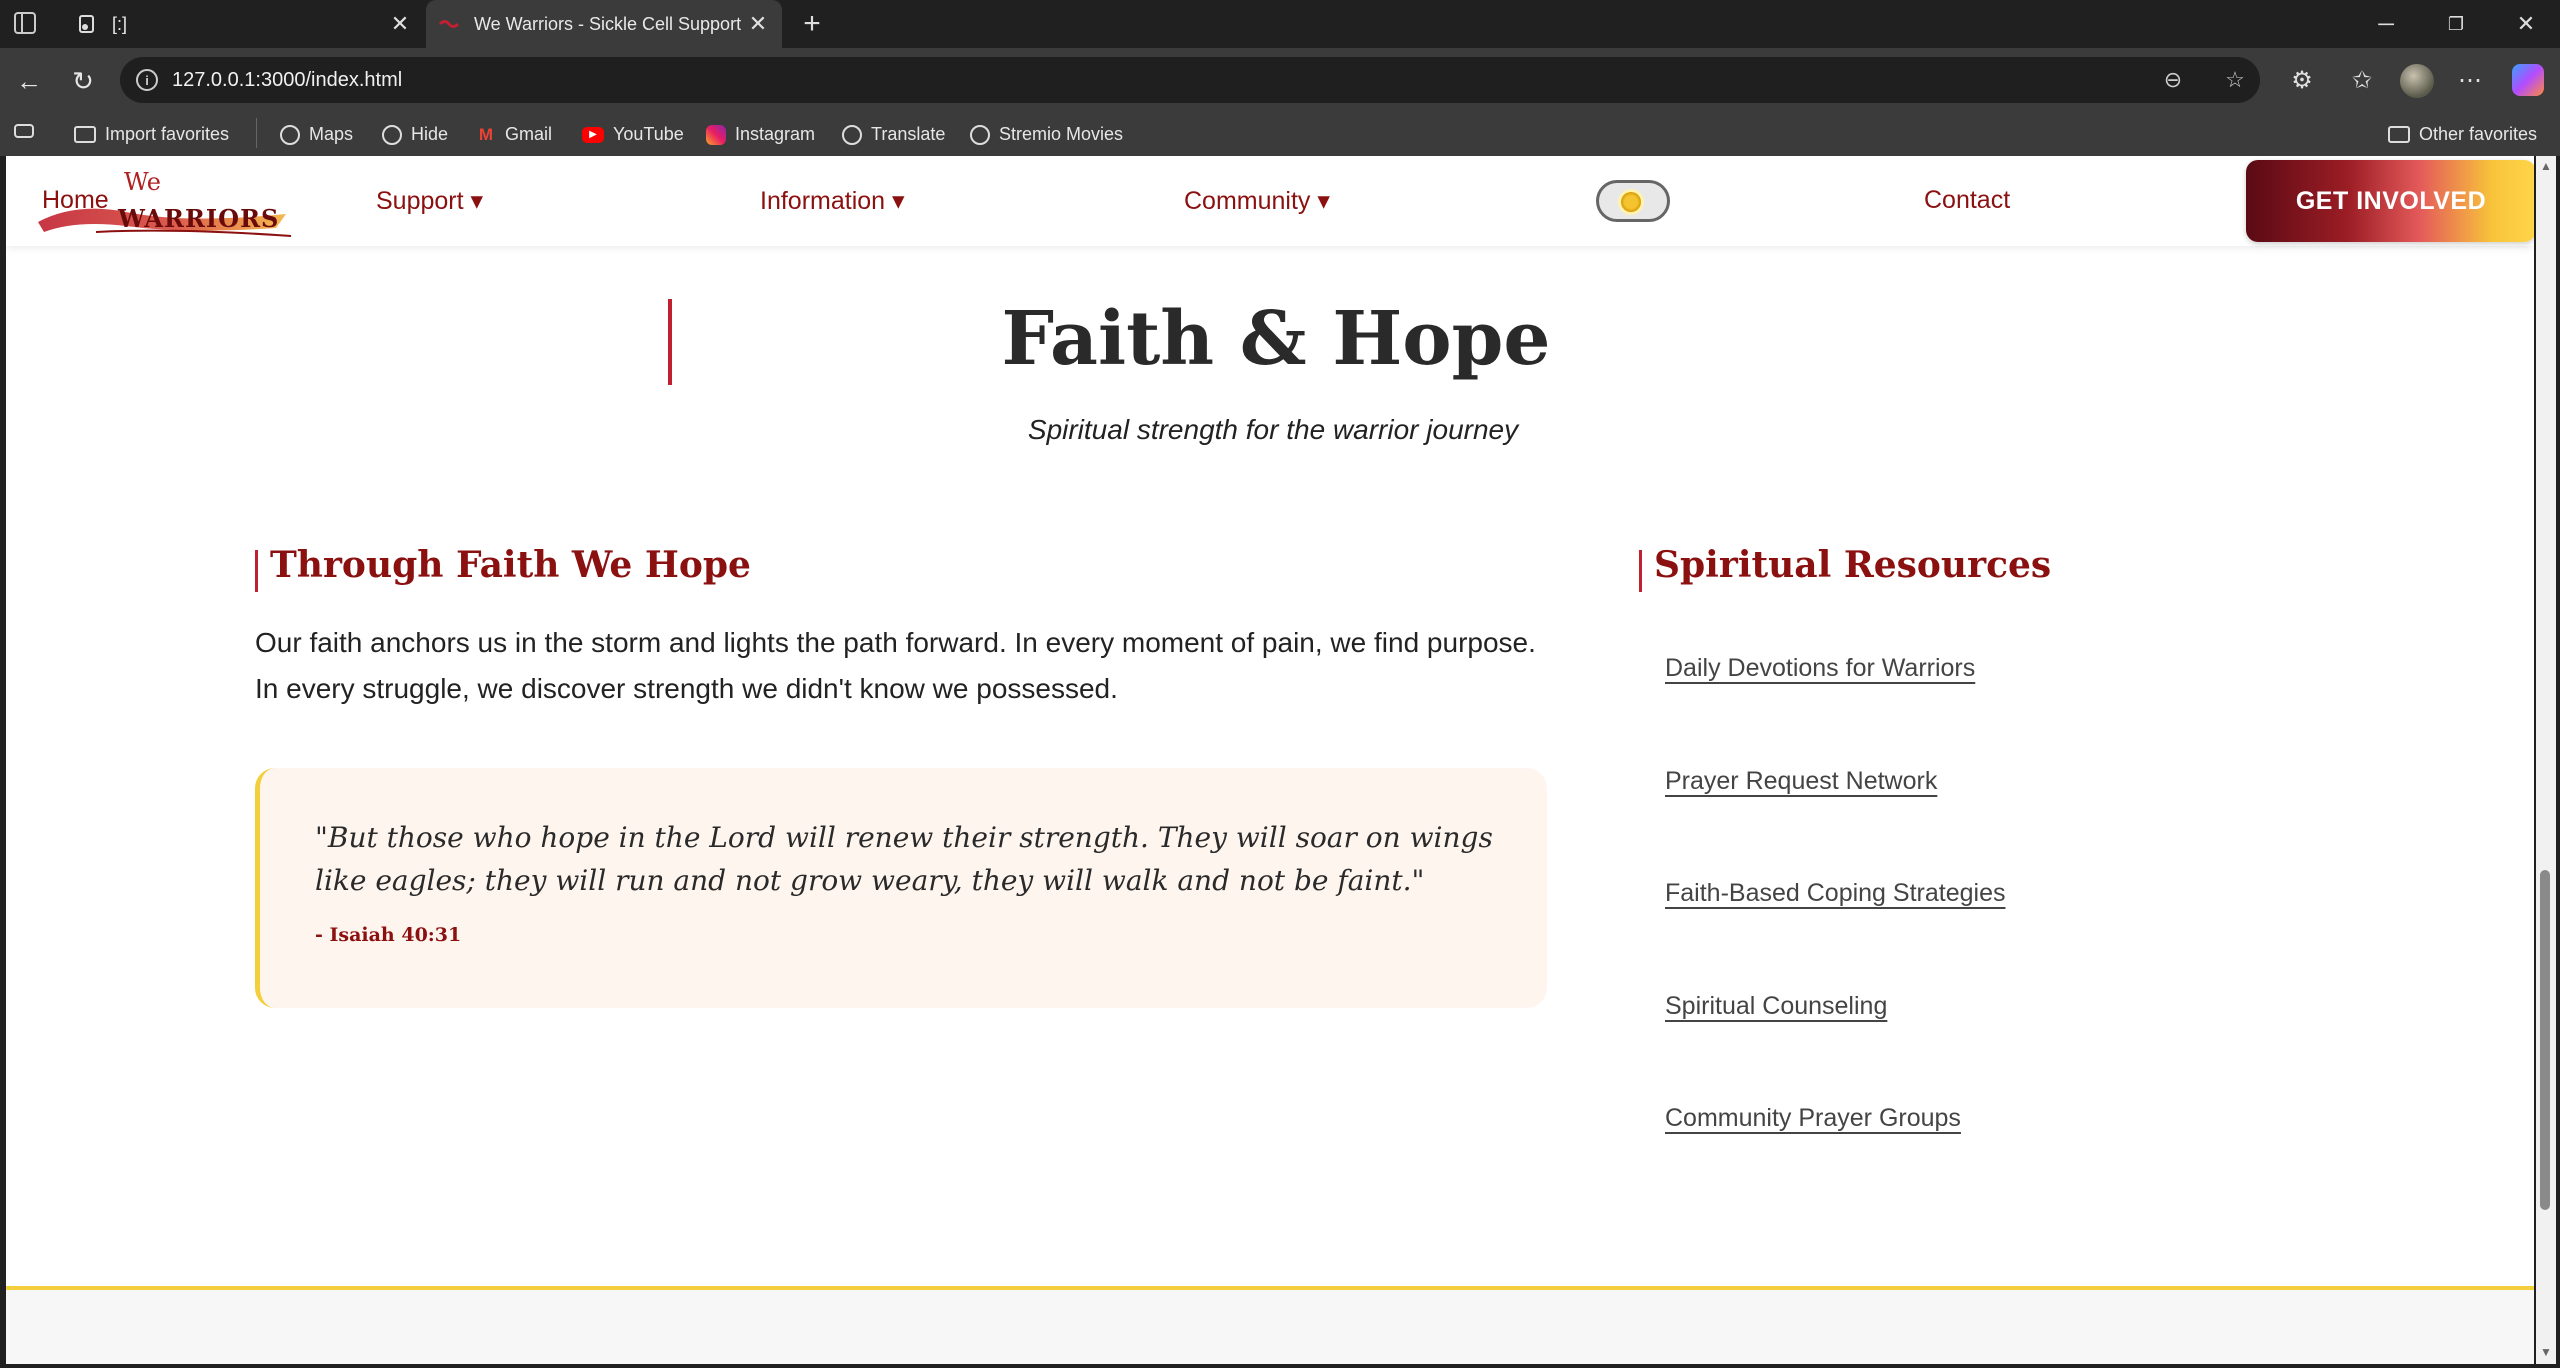 This screenshot has width=2560, height=1368. I want to click on nav-information: Information ▾, so click(832, 201).